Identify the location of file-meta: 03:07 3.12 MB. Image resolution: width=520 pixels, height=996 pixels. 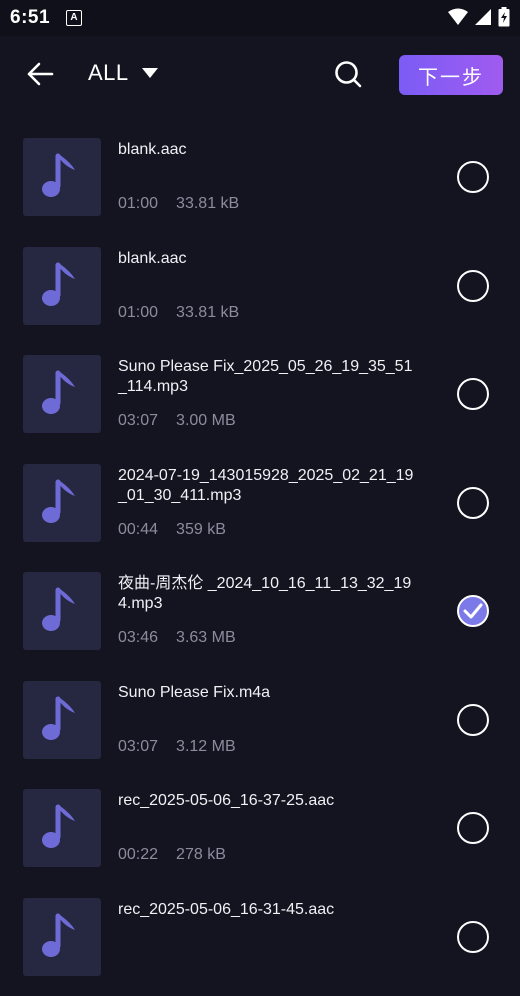
(177, 747).